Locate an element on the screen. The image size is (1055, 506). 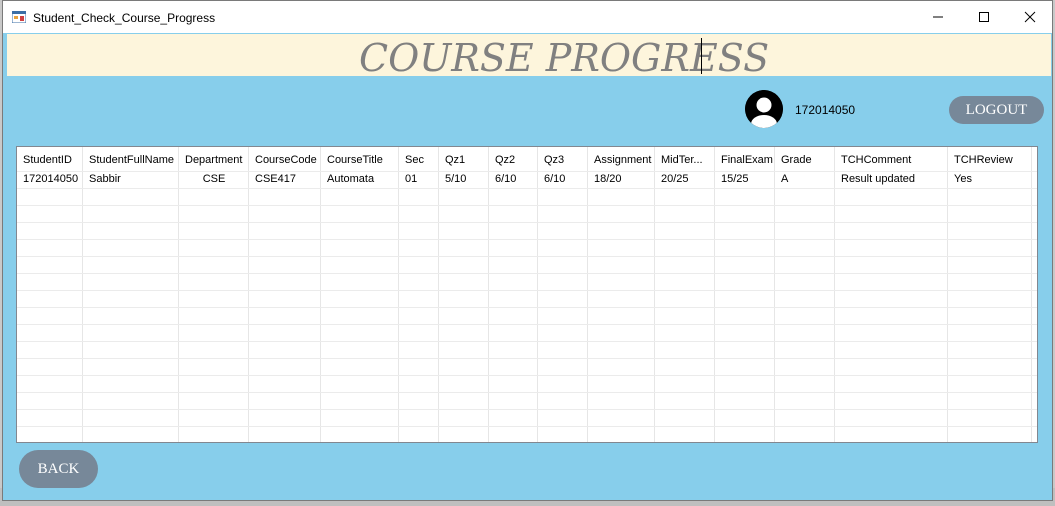
close-icon is located at coordinates (1030, 17).